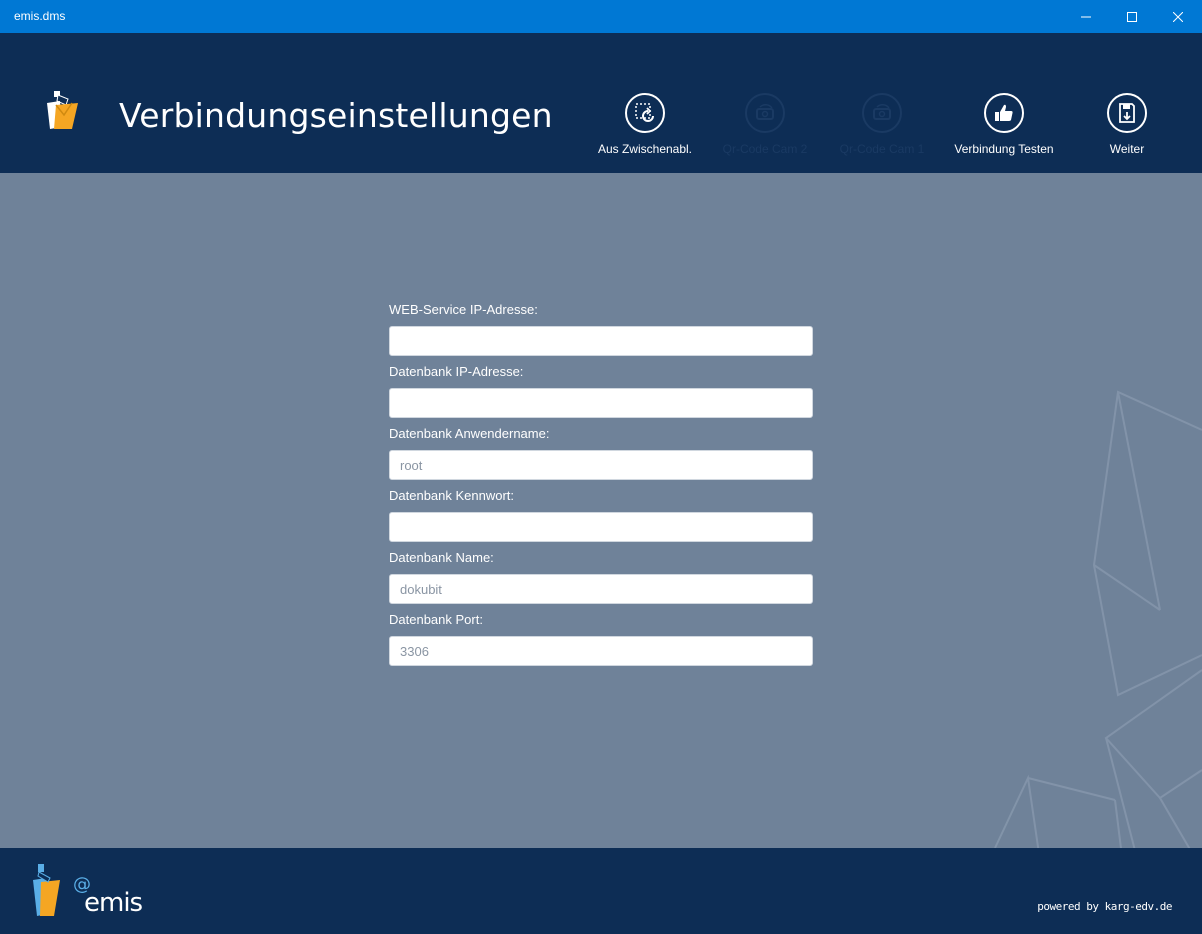 Image resolution: width=1202 pixels, height=934 pixels. What do you see at coordinates (601, 403) in the screenshot?
I see `db-ip-input` at bounding box center [601, 403].